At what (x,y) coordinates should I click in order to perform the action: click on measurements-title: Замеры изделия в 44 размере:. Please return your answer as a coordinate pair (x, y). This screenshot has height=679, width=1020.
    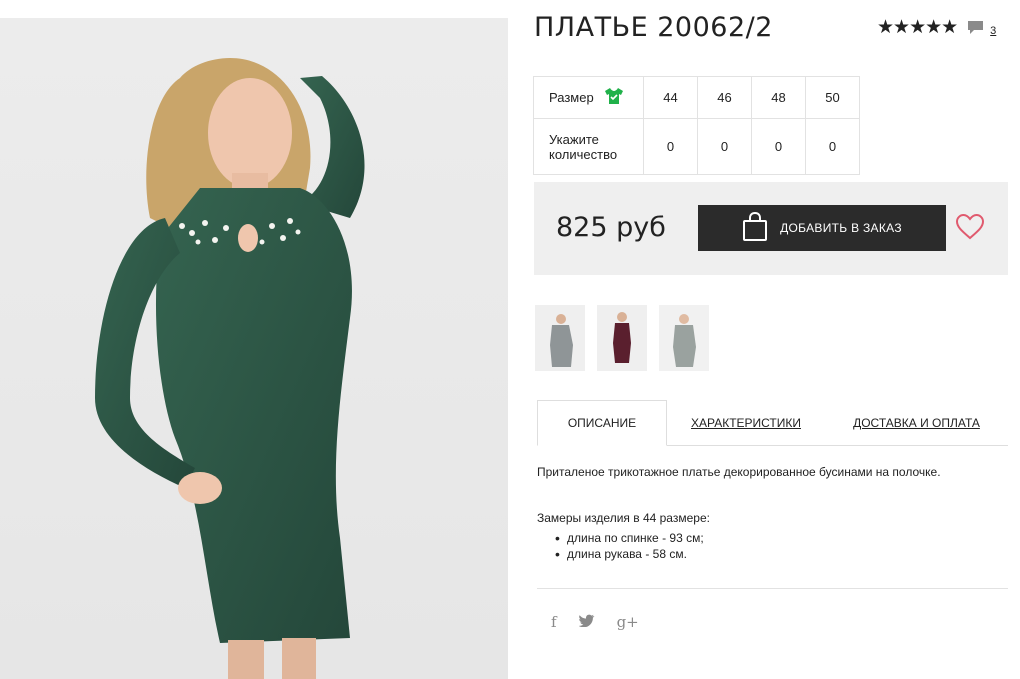
    Looking at the image, I should click on (623, 518).